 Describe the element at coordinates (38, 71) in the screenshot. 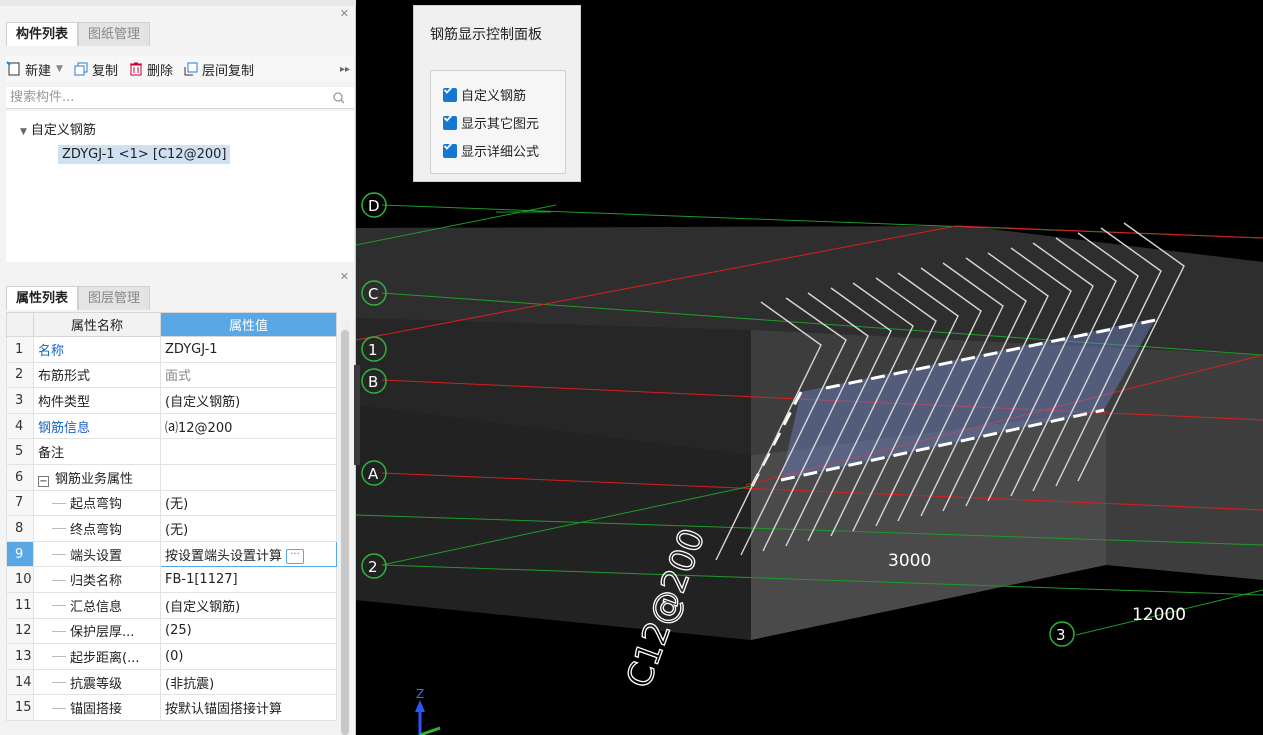

I see `new-button-label: 新建` at that location.